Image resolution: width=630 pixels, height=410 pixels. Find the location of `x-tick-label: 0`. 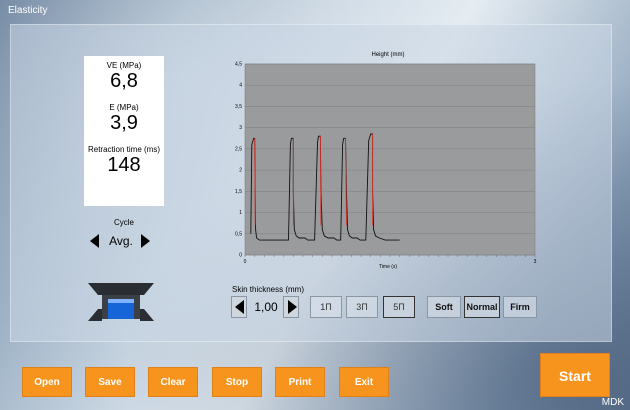

x-tick-label: 0 is located at coordinates (245, 262).